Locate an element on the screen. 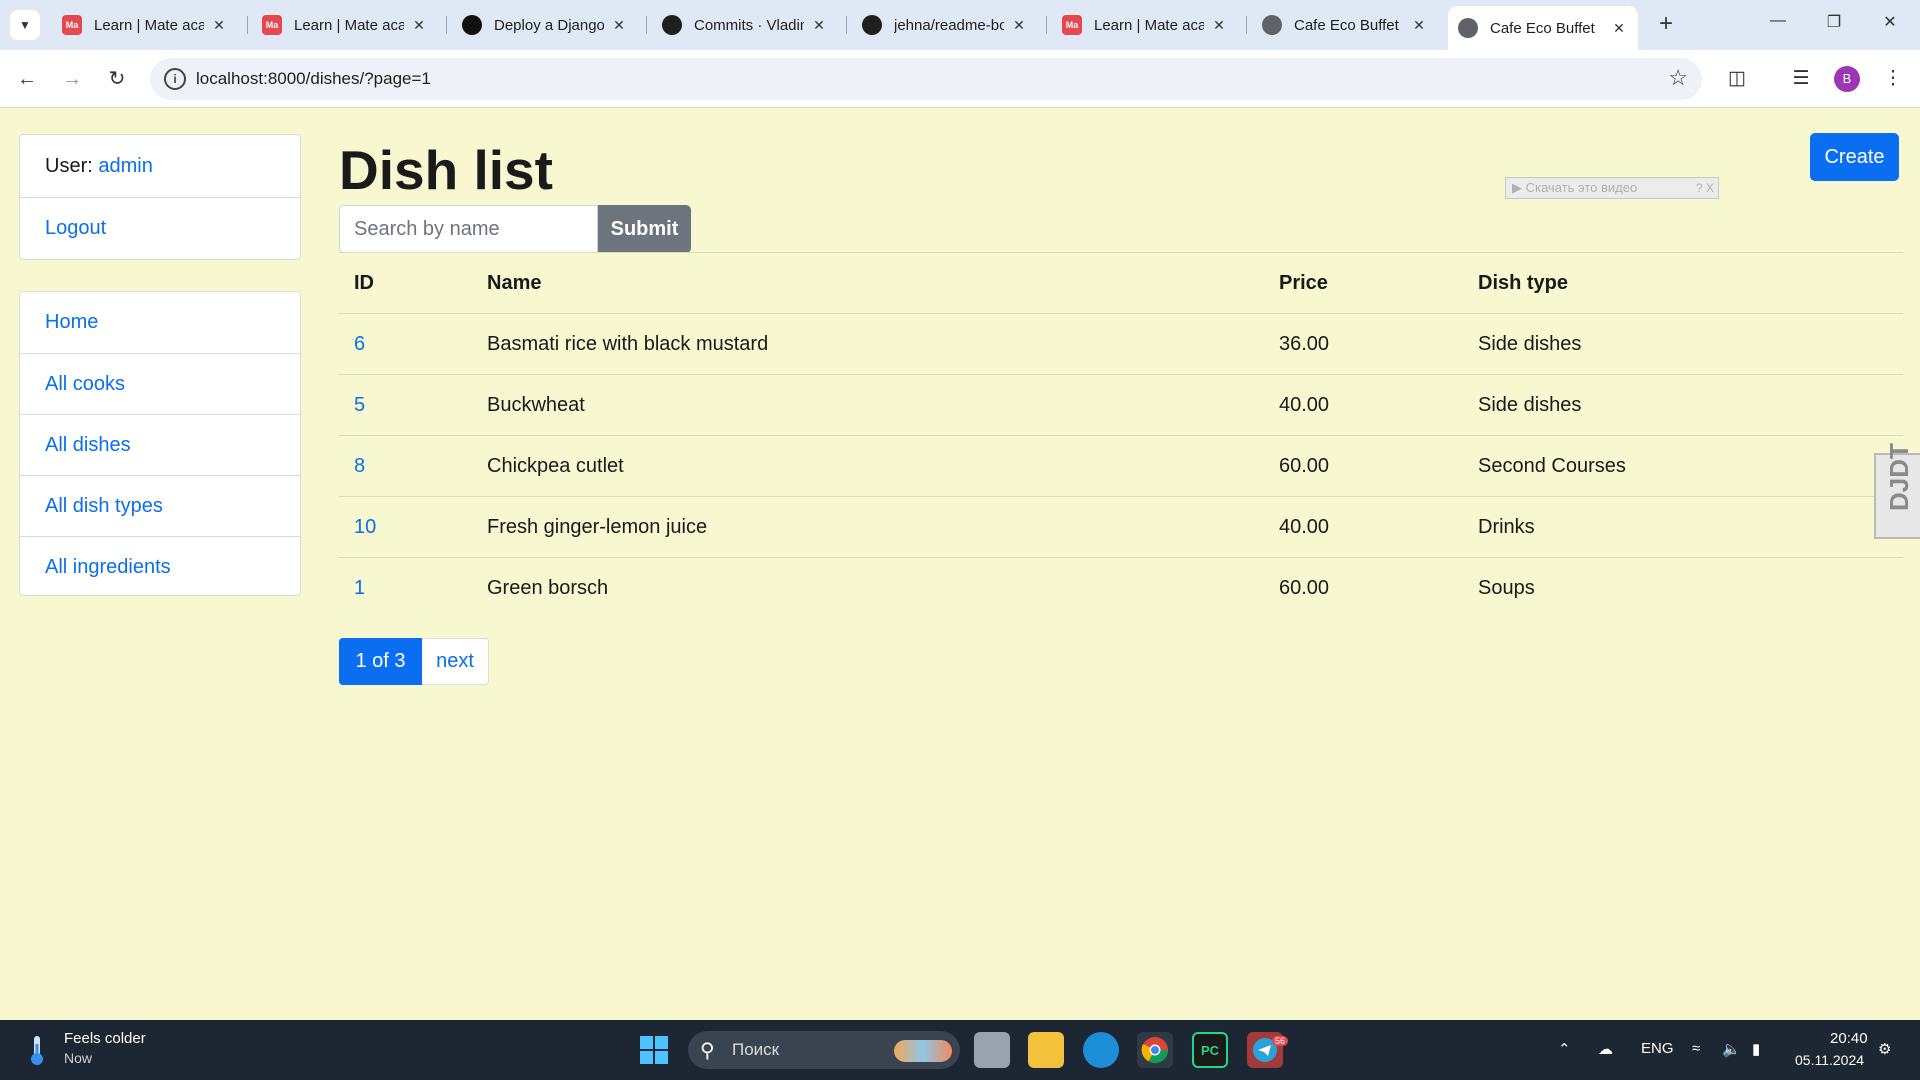 Image resolution: width=1920 pixels, height=1080 pixels. tab-title: Cafe Eco Buffet is located at coordinates (1346, 25).